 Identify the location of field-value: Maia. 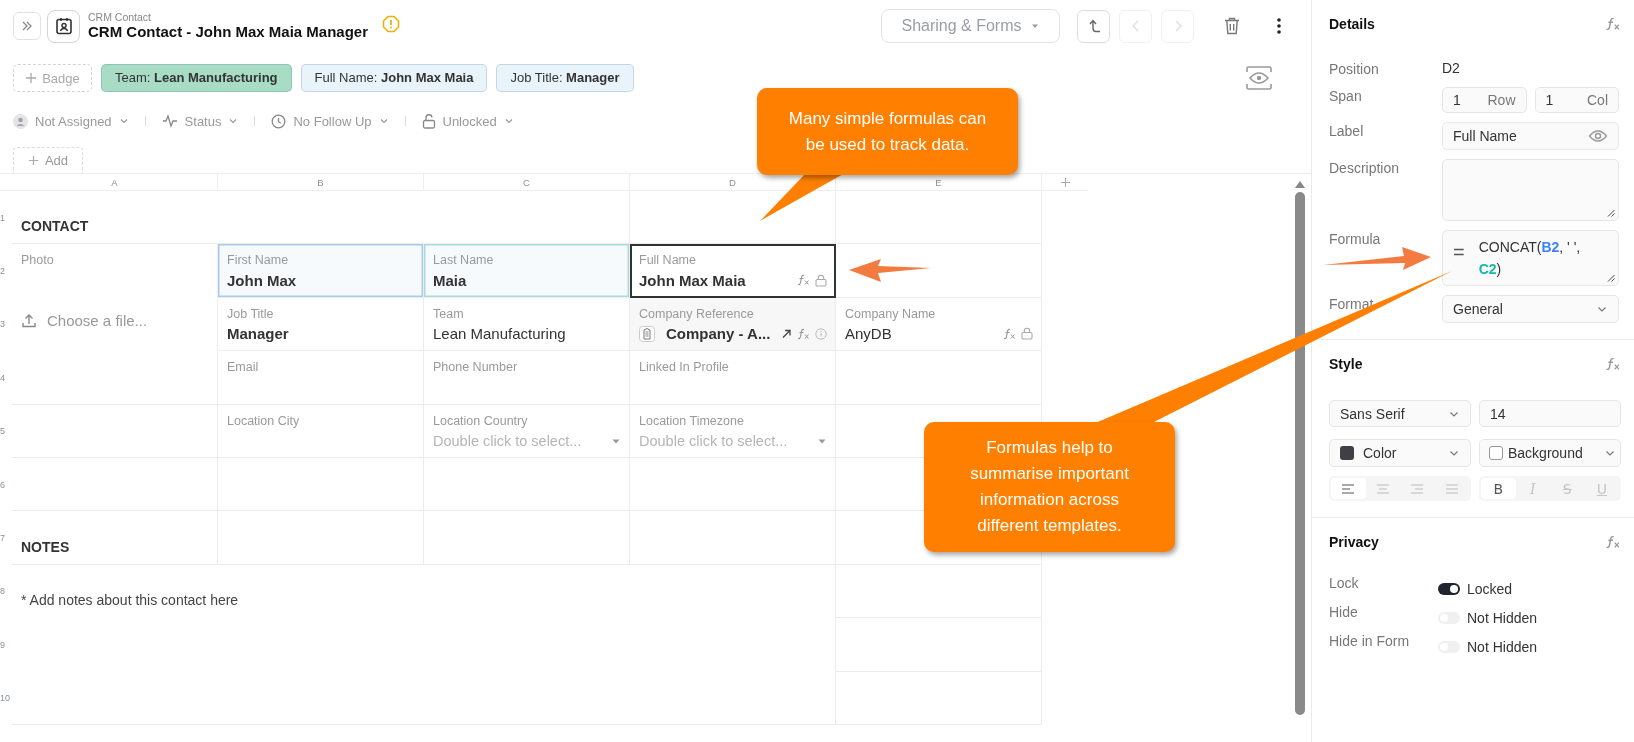
(450, 280).